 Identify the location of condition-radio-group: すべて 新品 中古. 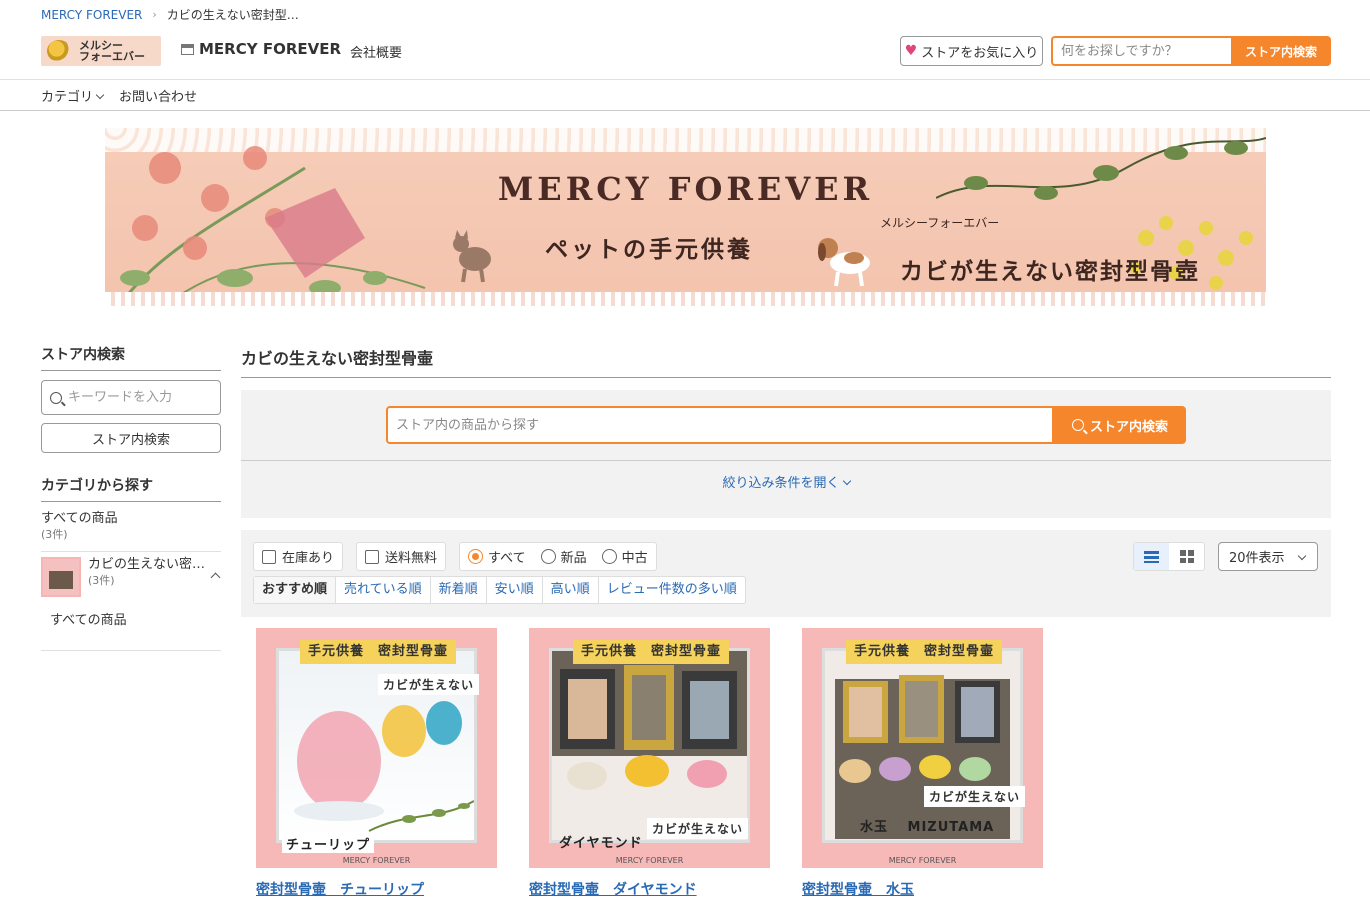
(558, 556).